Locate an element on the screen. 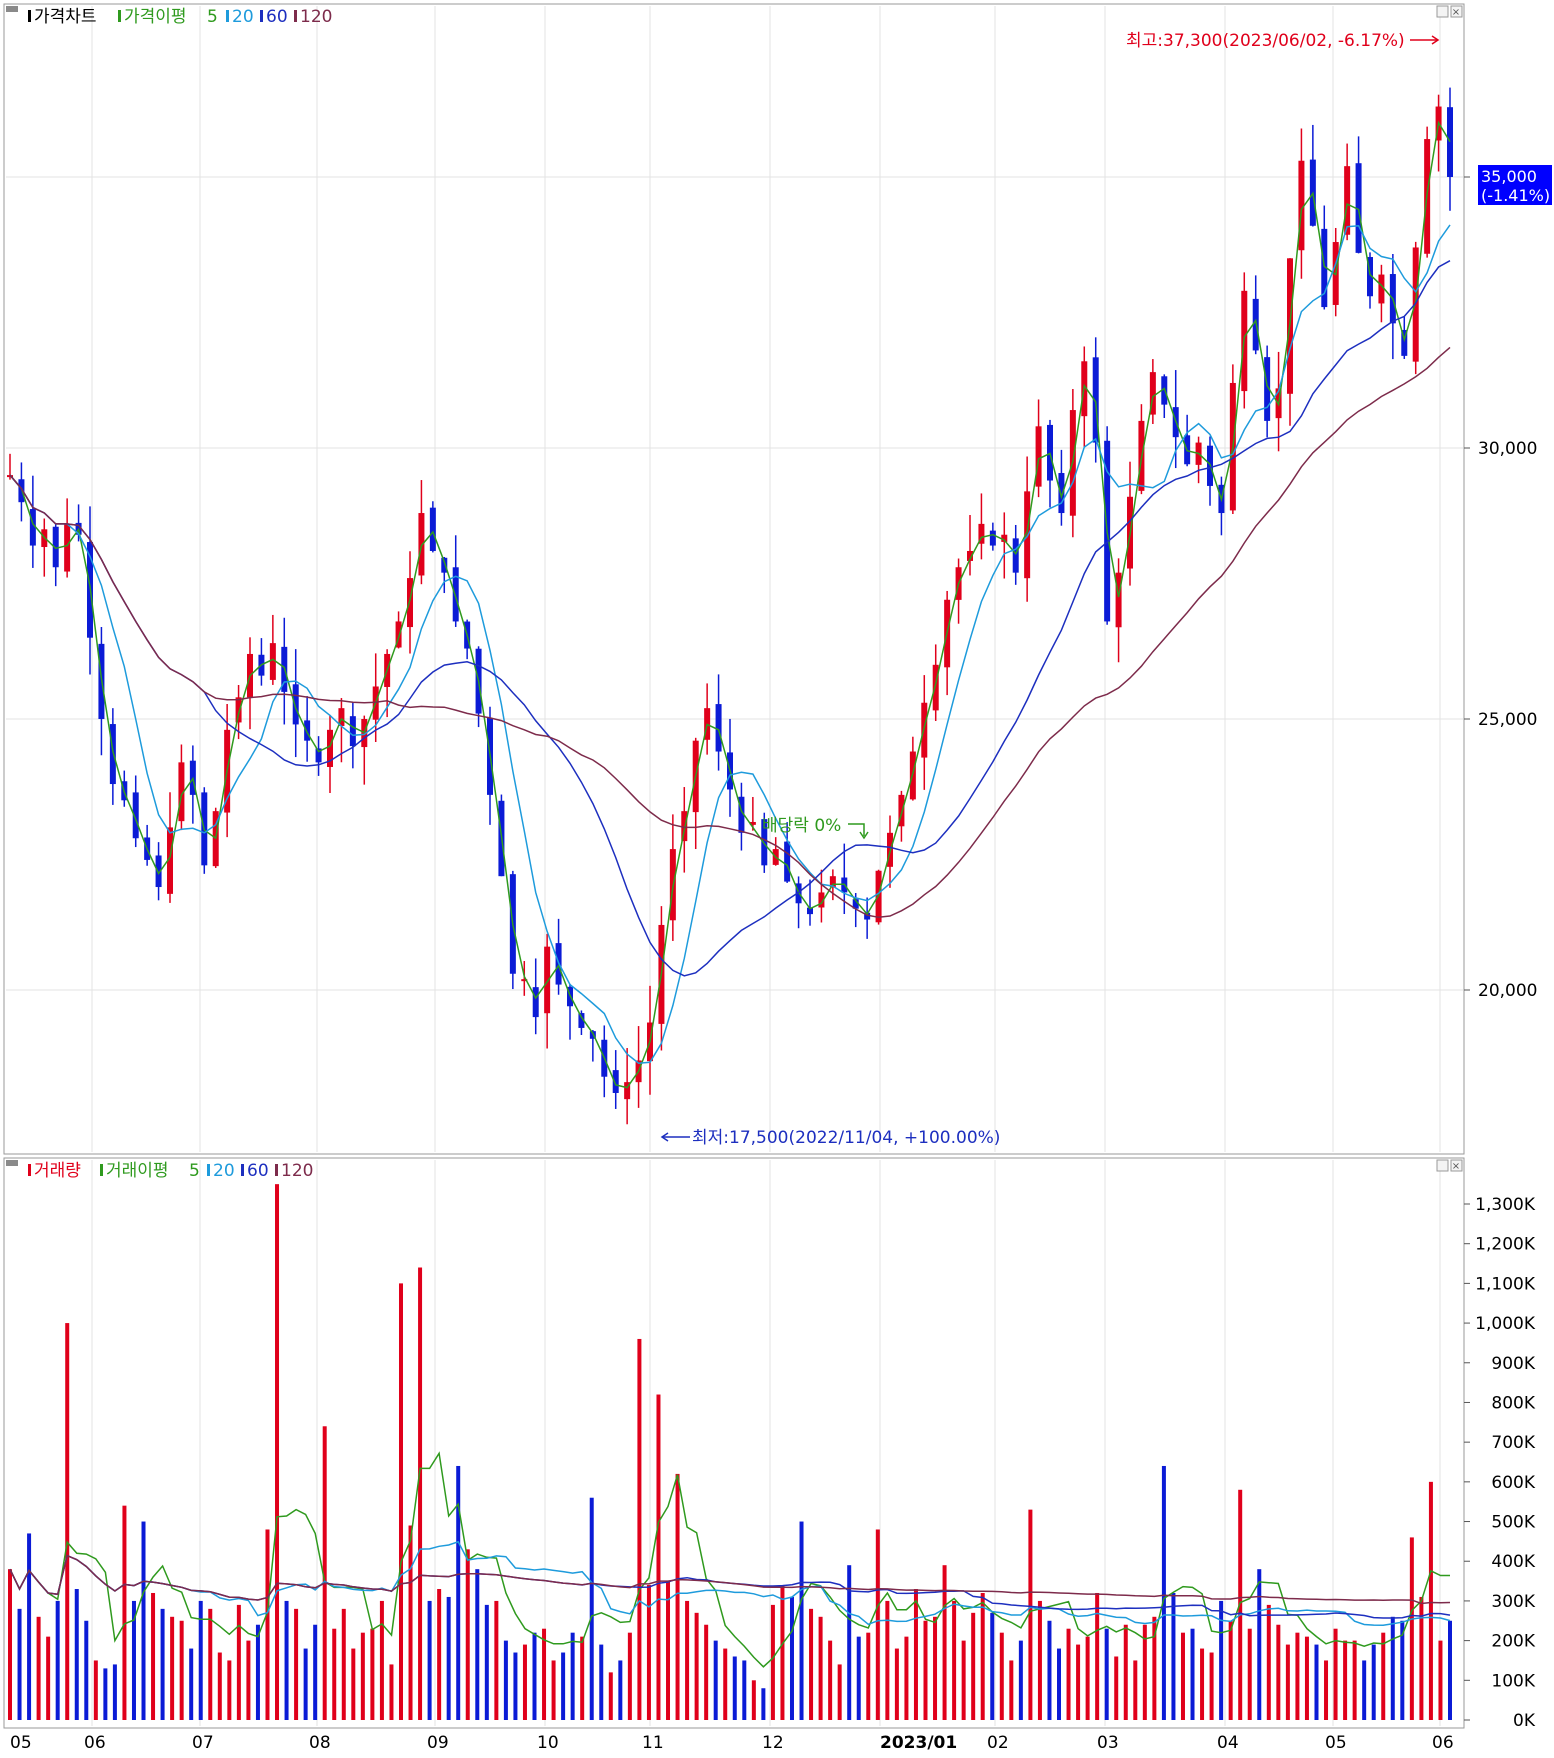  volume-tick-label: 700K is located at coordinates (1513, 1443).